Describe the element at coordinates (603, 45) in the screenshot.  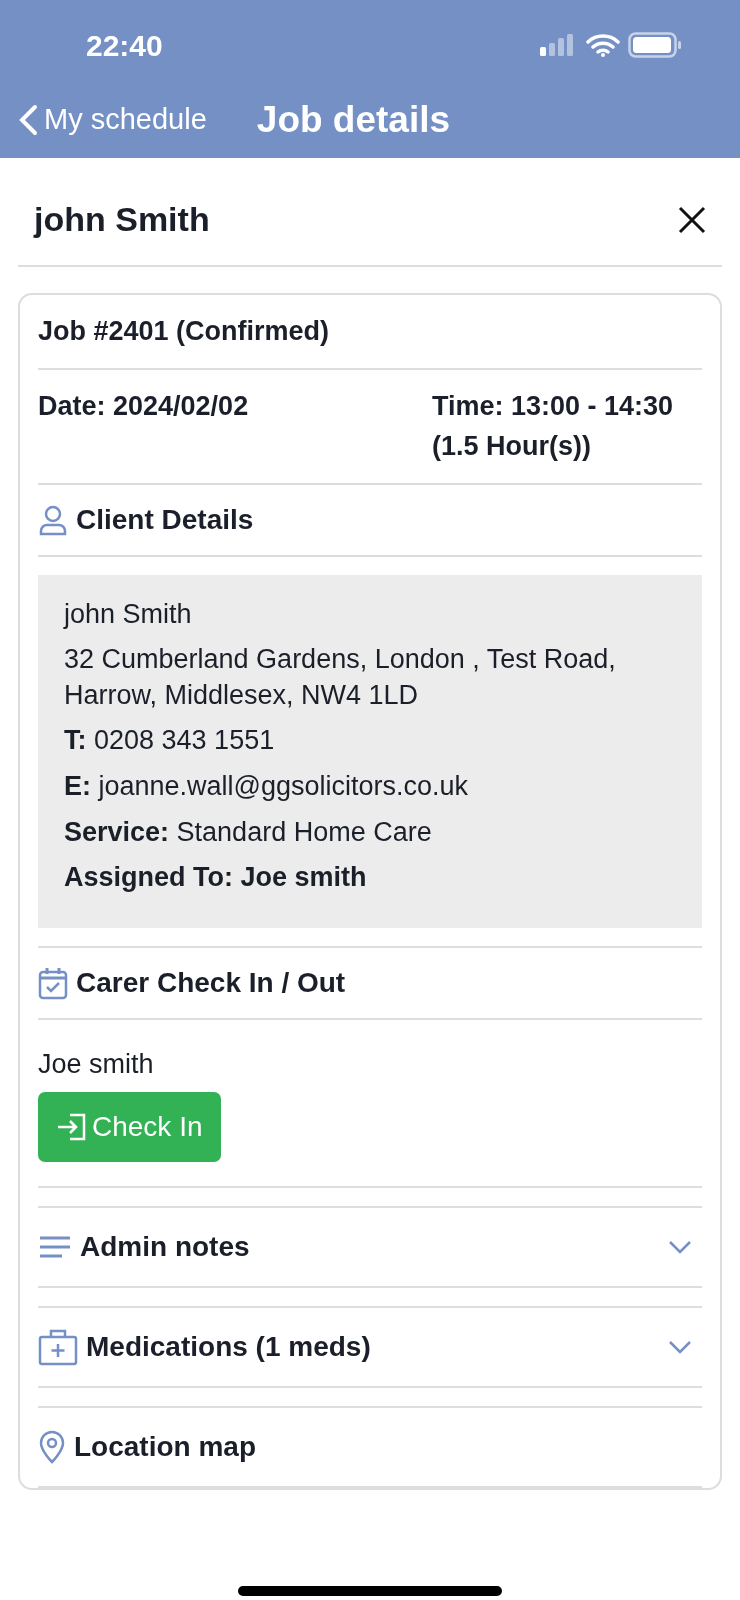
I see `wifi-icon` at that location.